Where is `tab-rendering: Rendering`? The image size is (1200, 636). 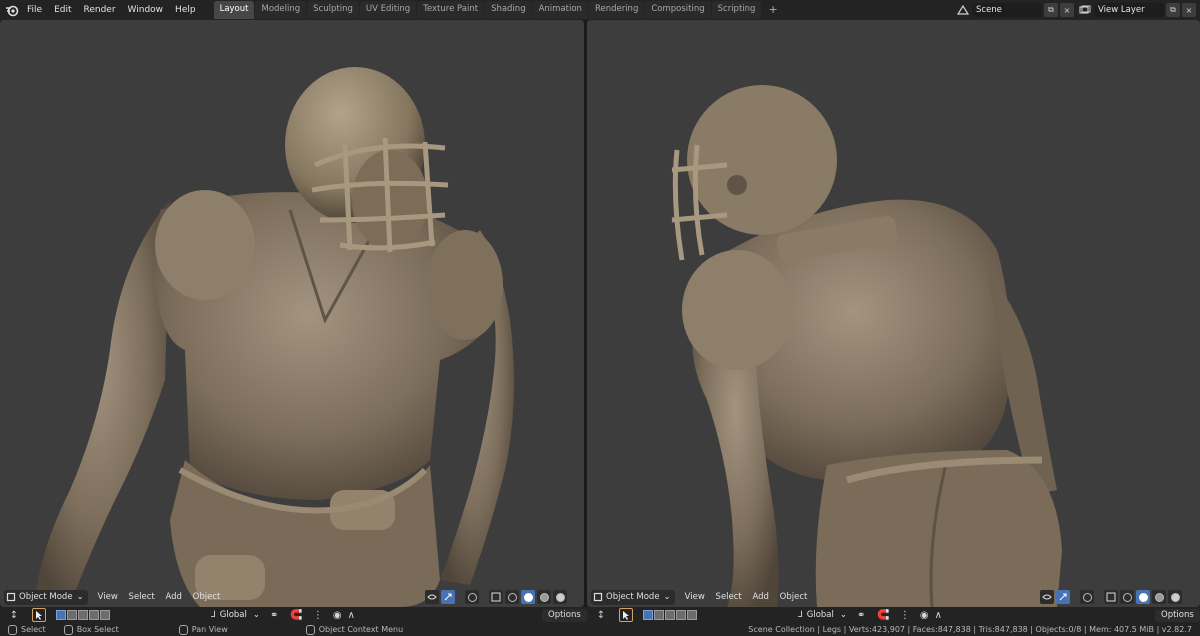 tab-rendering: Rendering is located at coordinates (616, 10).